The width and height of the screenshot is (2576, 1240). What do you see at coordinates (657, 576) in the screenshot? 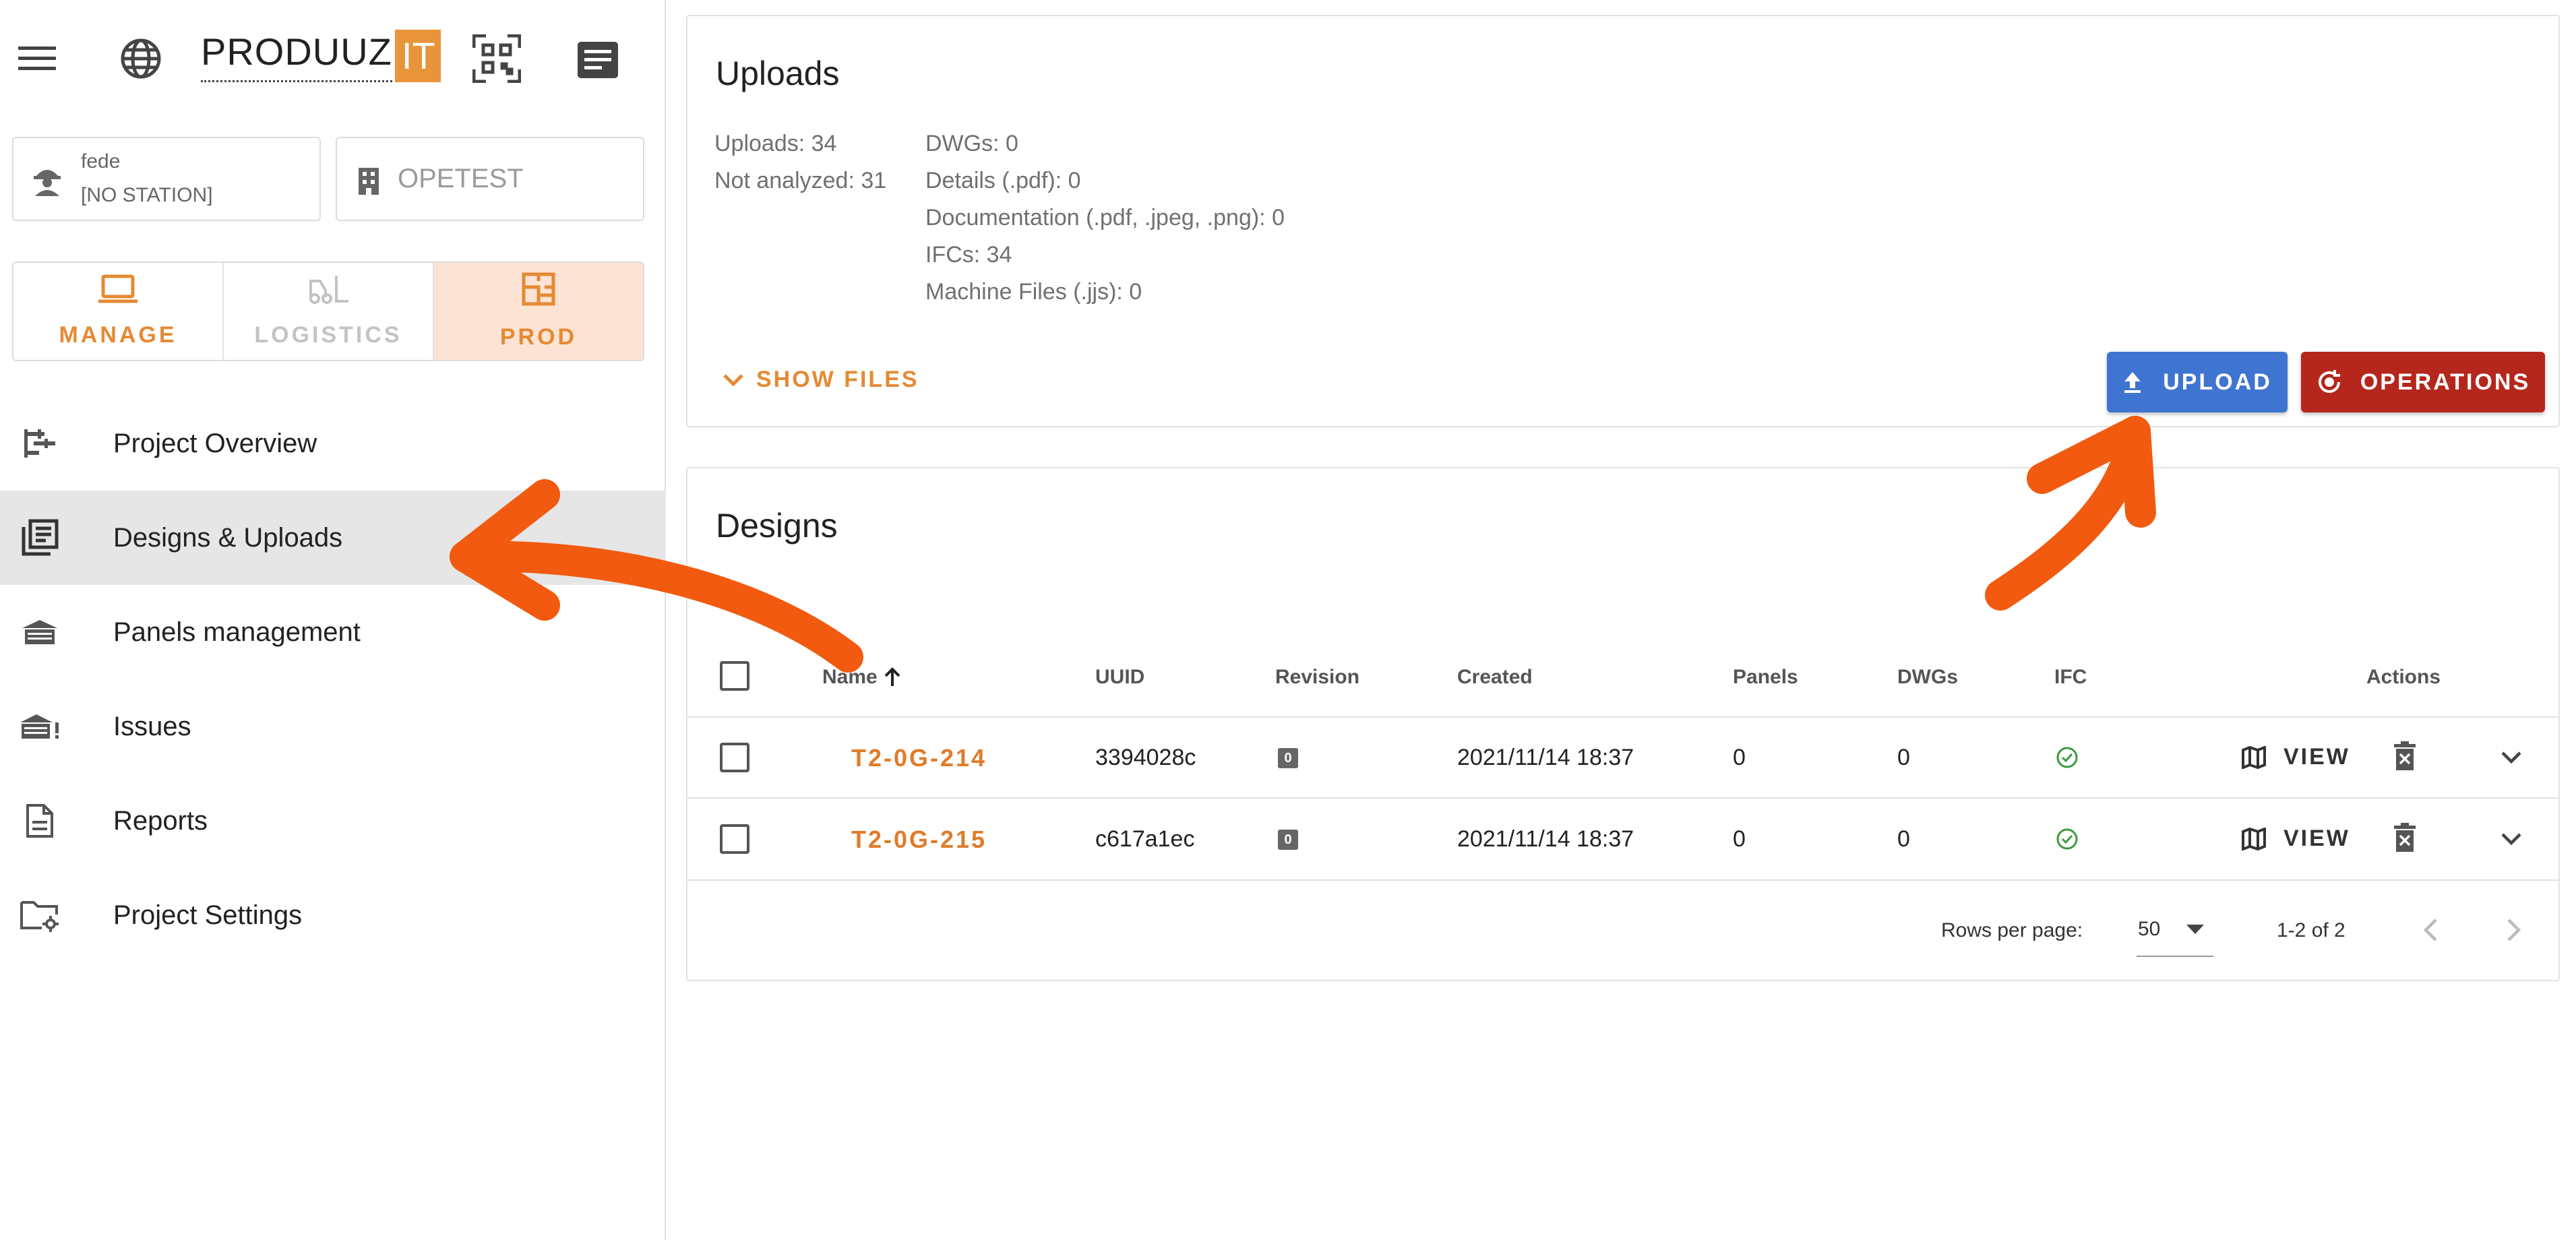
I see `arrow-to-designs-icon` at bounding box center [657, 576].